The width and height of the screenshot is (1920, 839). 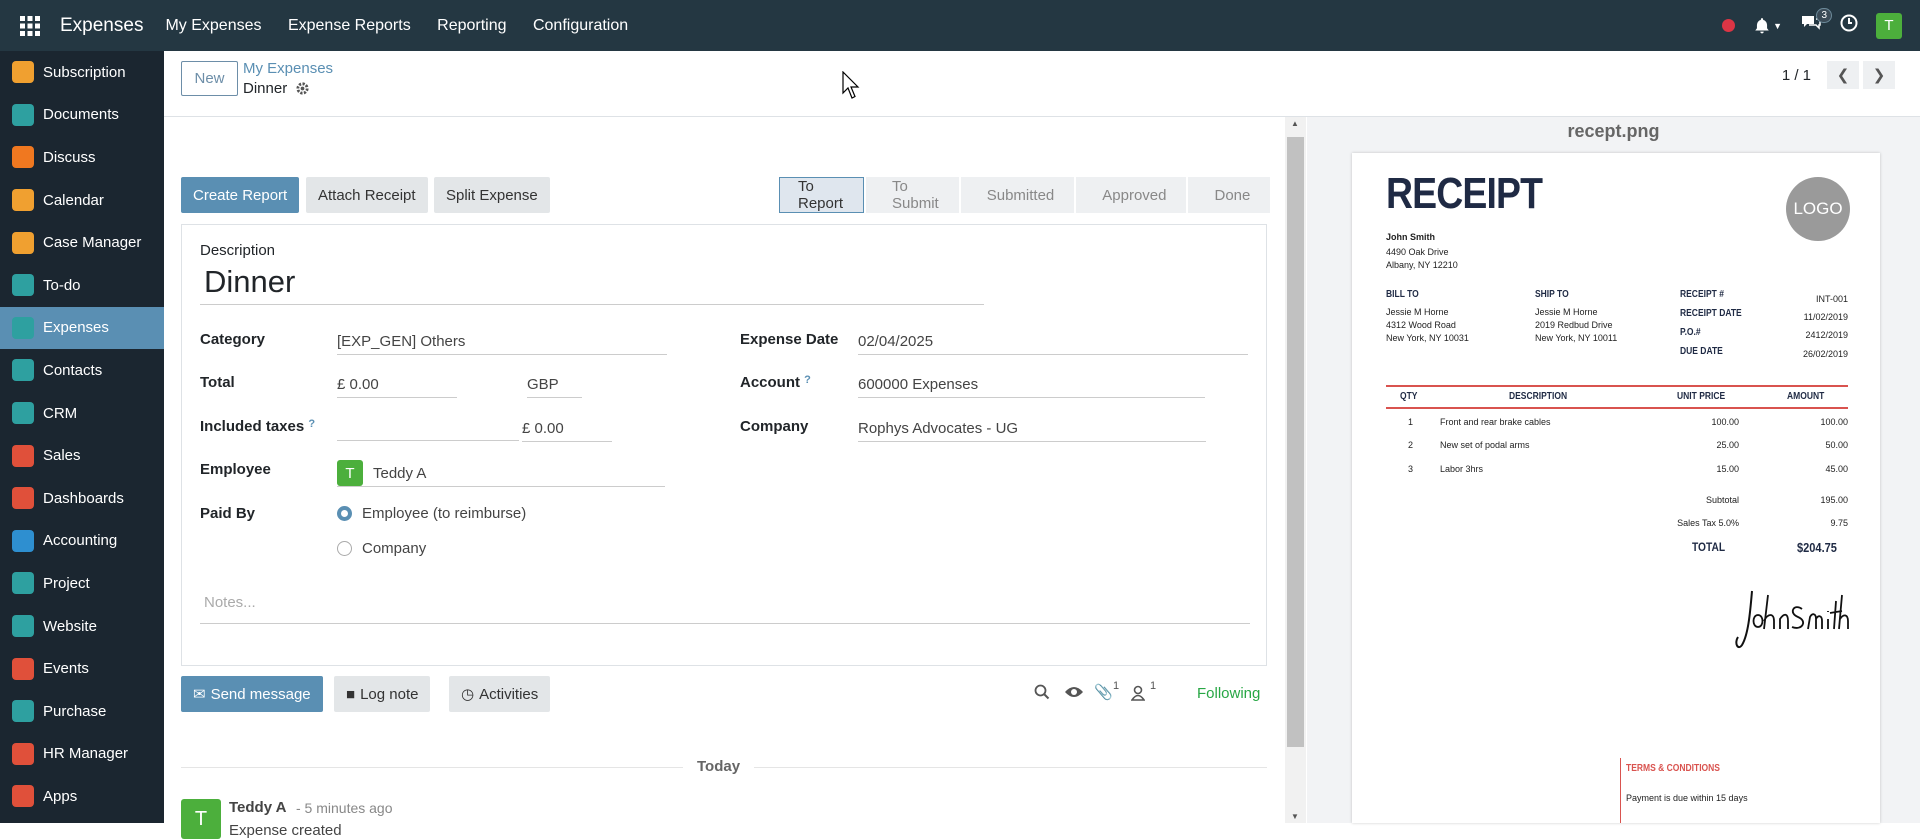 What do you see at coordinates (822, 195) in the screenshot?
I see `stage-to-report: To Report` at bounding box center [822, 195].